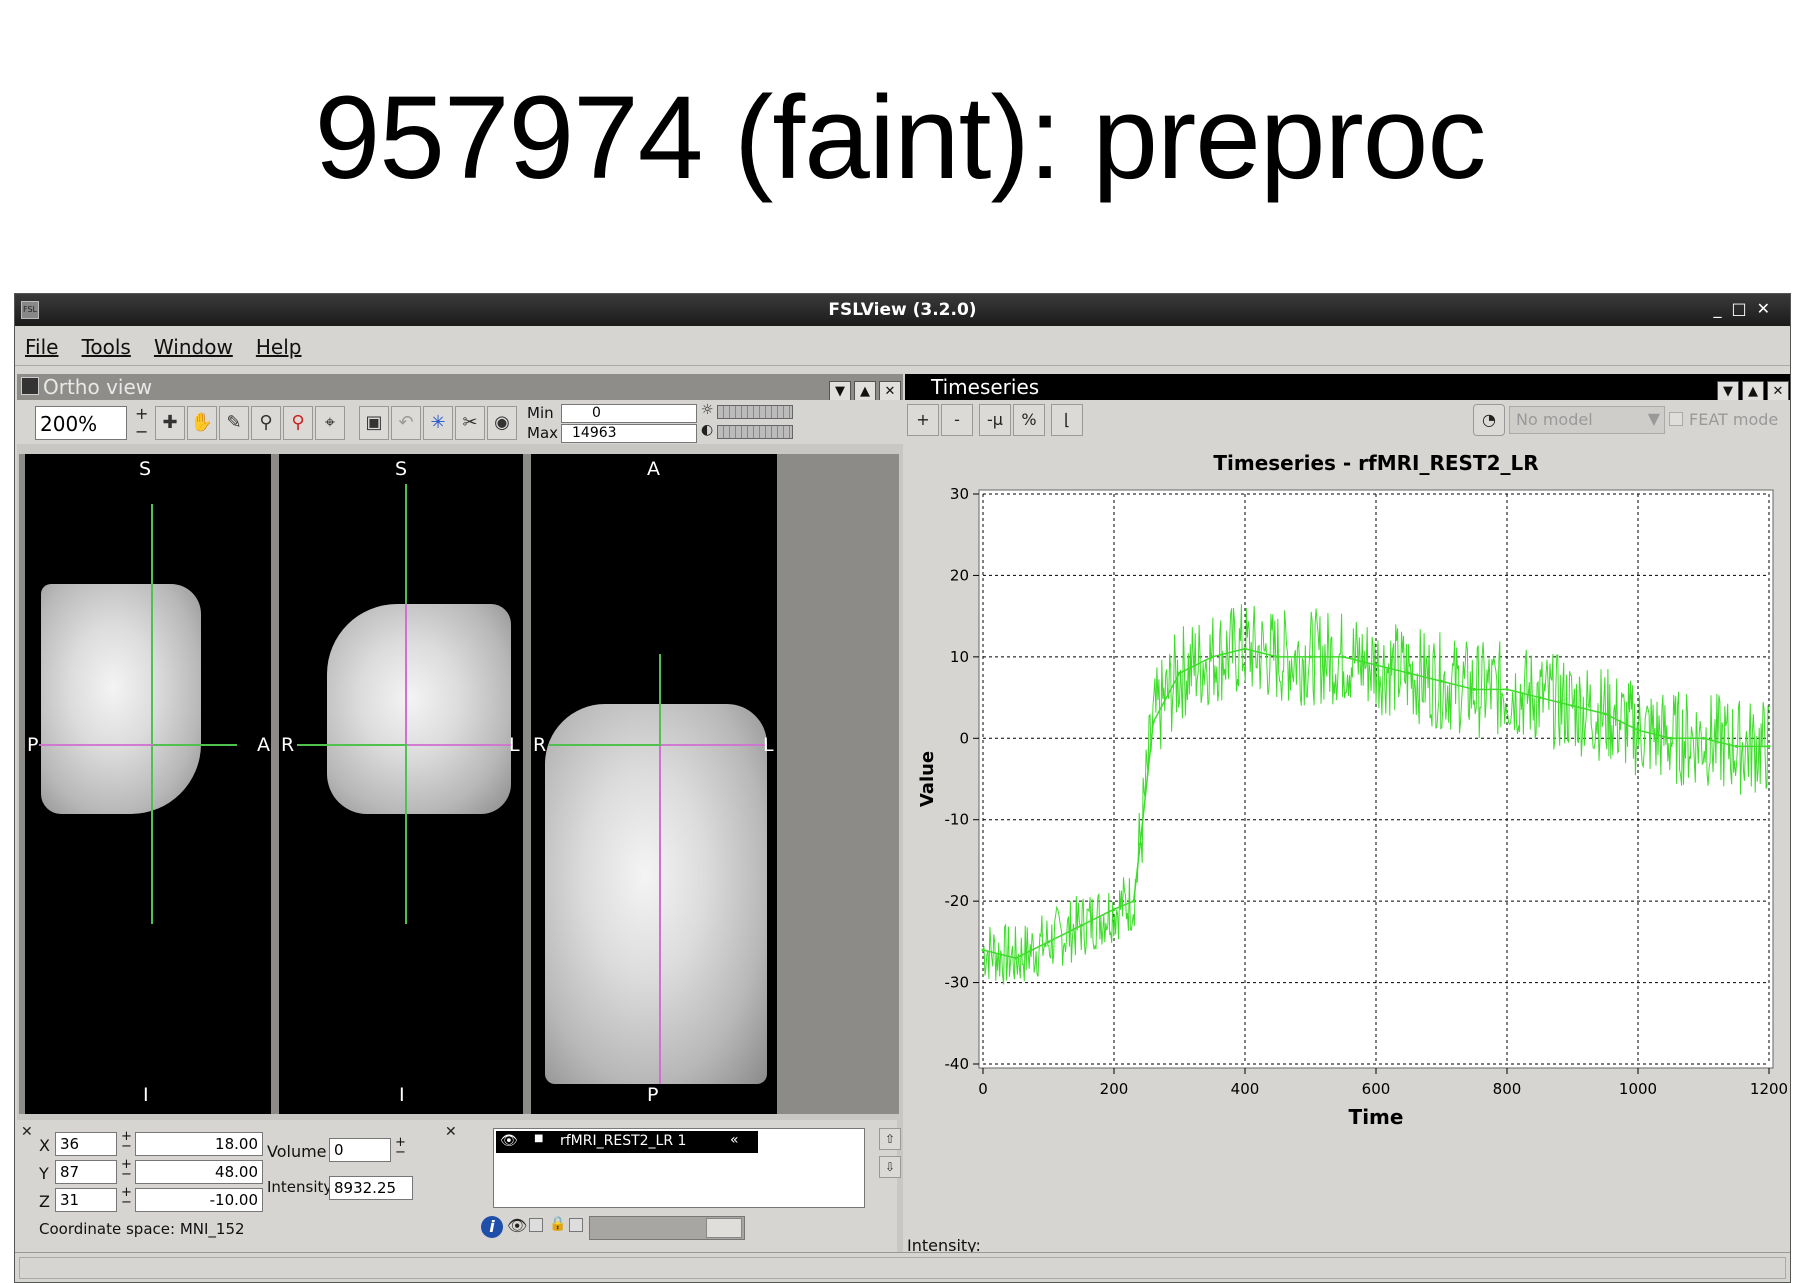 This screenshot has width=1800, height=1283. I want to click on axial-brain-image, so click(656, 894).